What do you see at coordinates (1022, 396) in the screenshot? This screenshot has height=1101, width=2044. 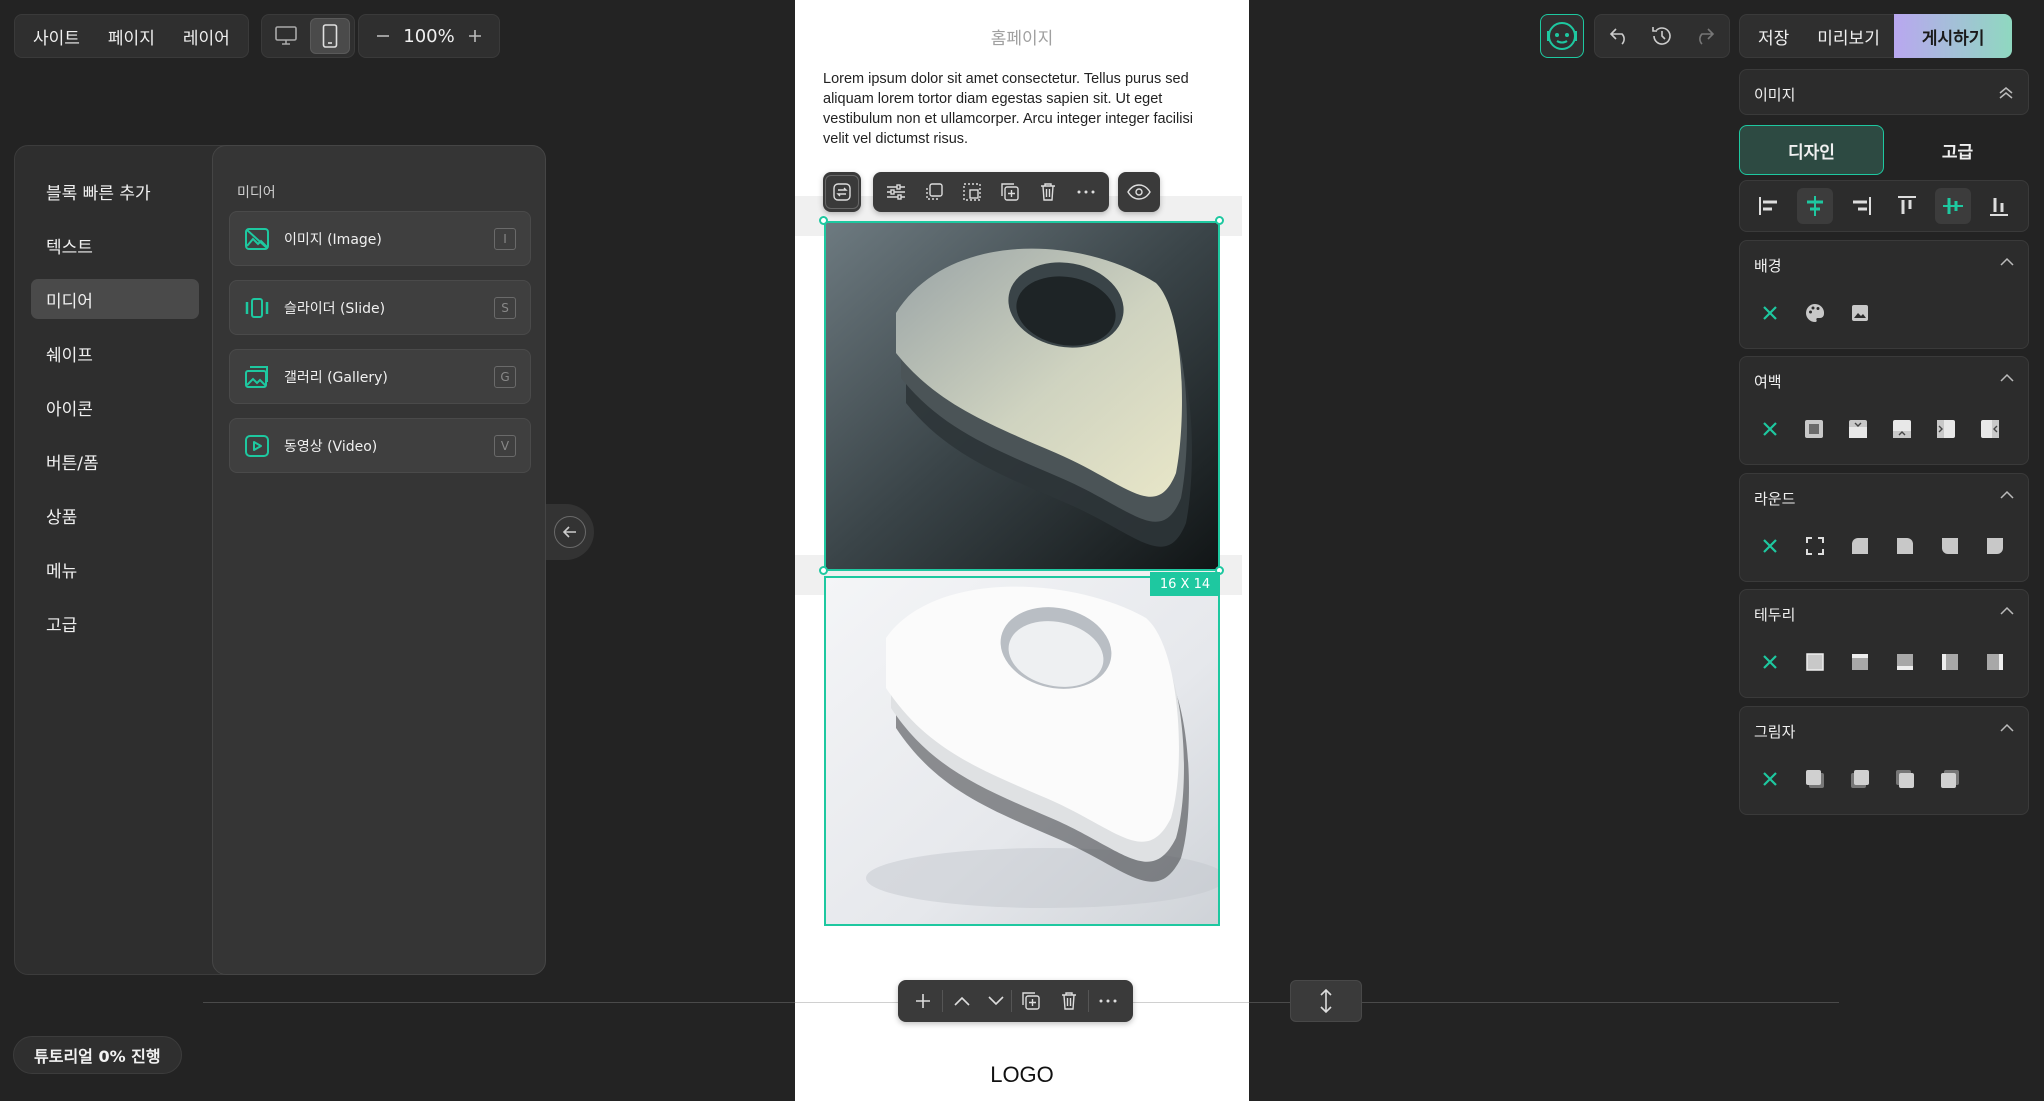 I see `image-block-dark` at bounding box center [1022, 396].